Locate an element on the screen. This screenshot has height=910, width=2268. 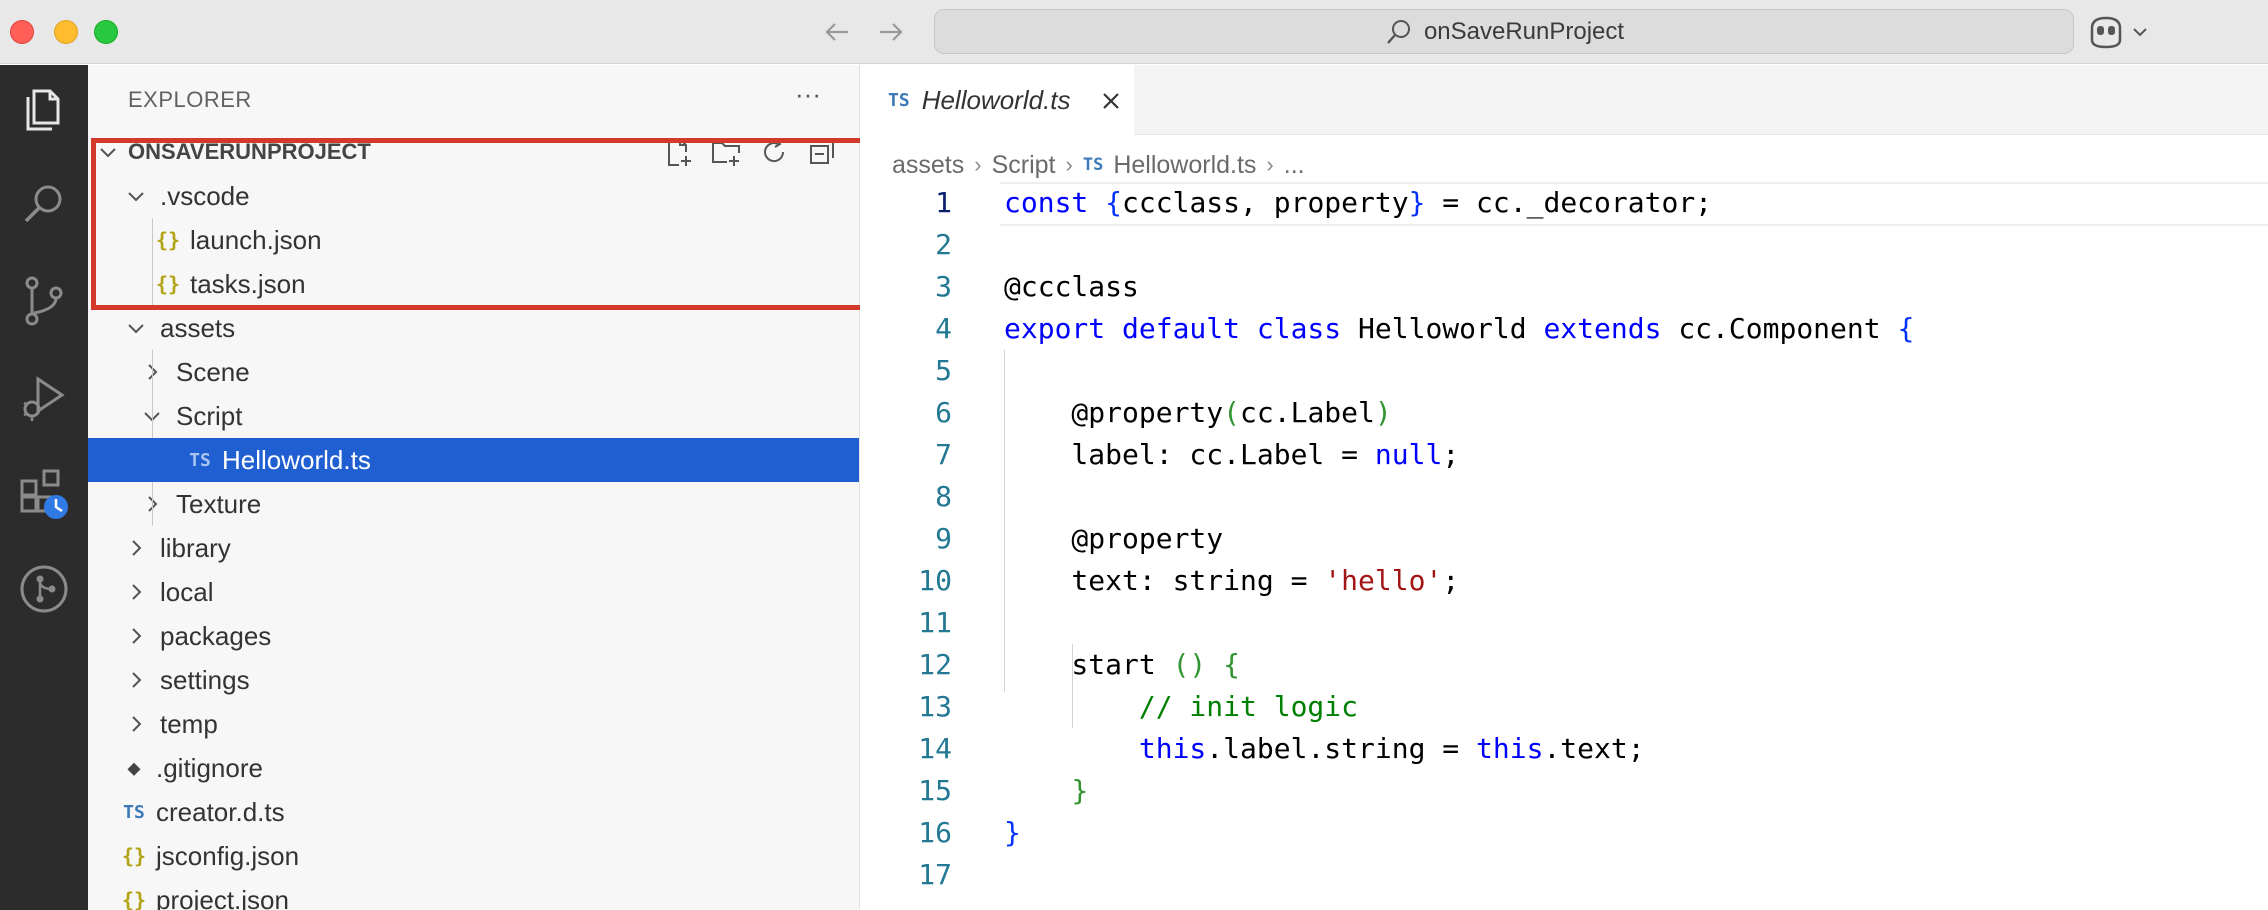
file-helloworld-ts: TS Helloworld.ts is located at coordinates (473, 460).